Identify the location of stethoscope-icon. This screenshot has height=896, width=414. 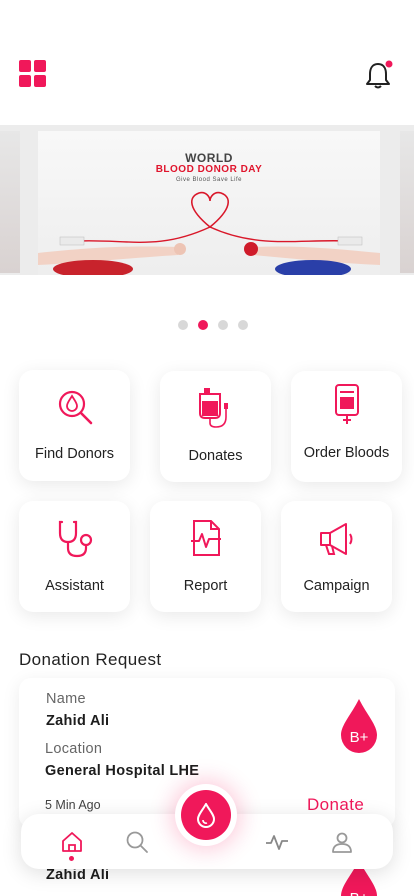
(75, 539).